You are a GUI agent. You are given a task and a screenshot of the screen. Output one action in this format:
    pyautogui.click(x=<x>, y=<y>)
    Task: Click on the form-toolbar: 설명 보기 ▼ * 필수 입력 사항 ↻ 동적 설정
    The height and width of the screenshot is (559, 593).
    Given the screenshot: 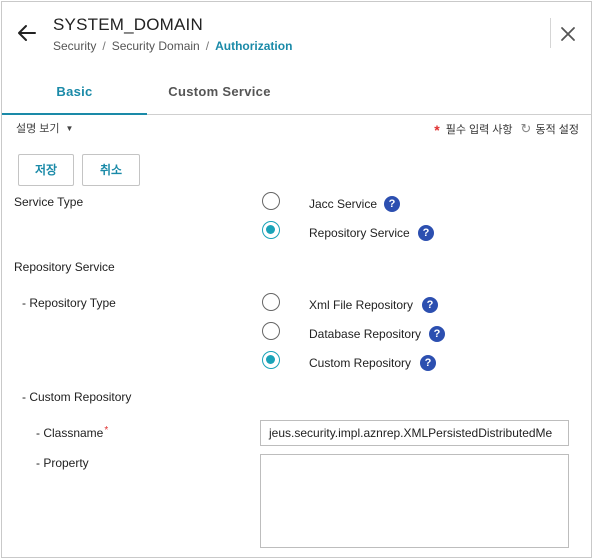 What is the action you would take?
    pyautogui.click(x=296, y=129)
    